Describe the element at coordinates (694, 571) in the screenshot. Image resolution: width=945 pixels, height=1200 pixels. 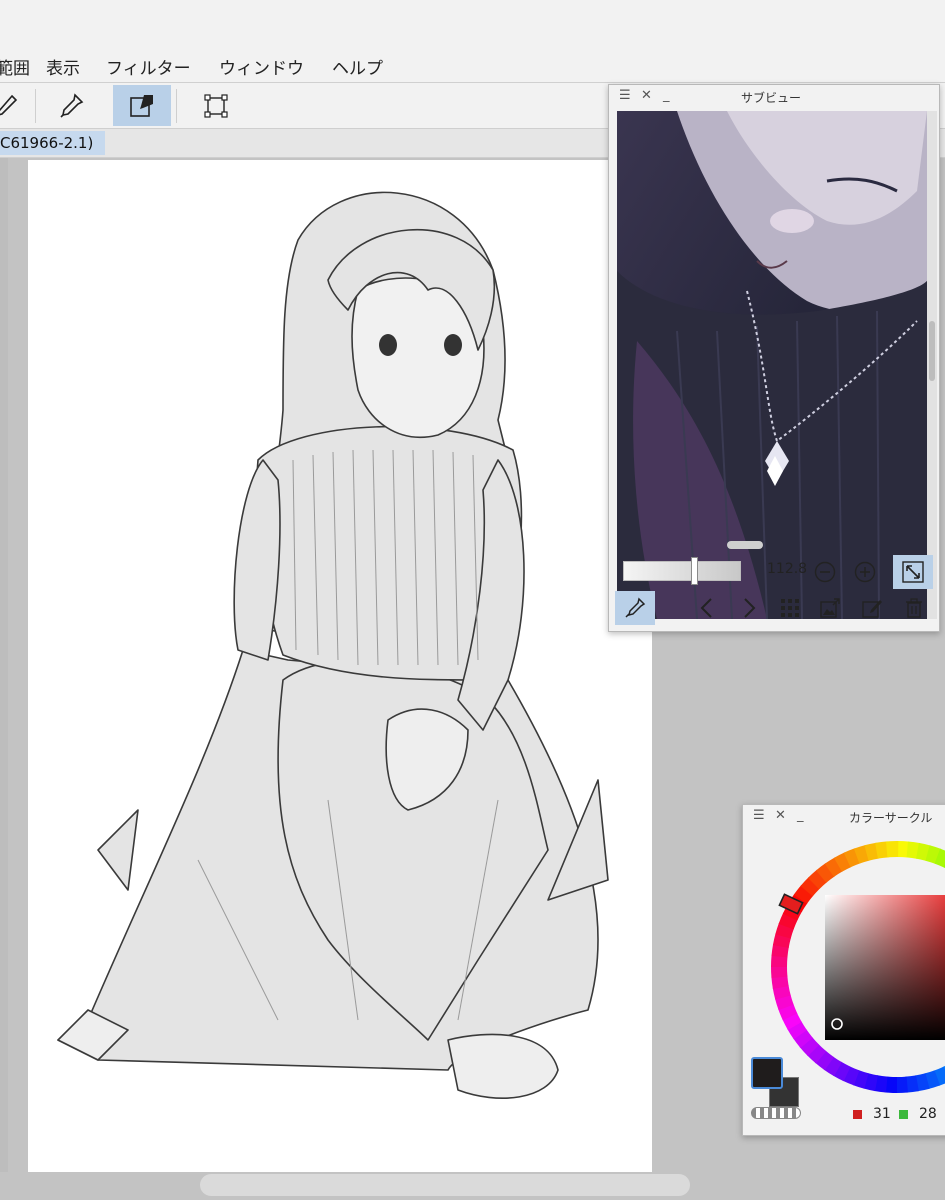
I see `zoom-slider-thumb` at that location.